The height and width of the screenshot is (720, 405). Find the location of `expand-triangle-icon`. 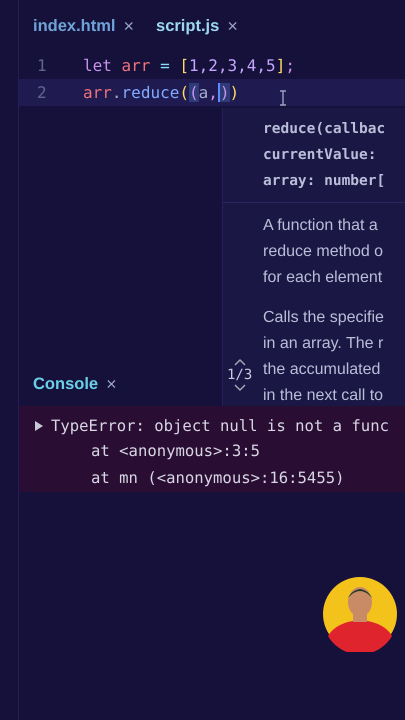

expand-triangle-icon is located at coordinates (39, 426).